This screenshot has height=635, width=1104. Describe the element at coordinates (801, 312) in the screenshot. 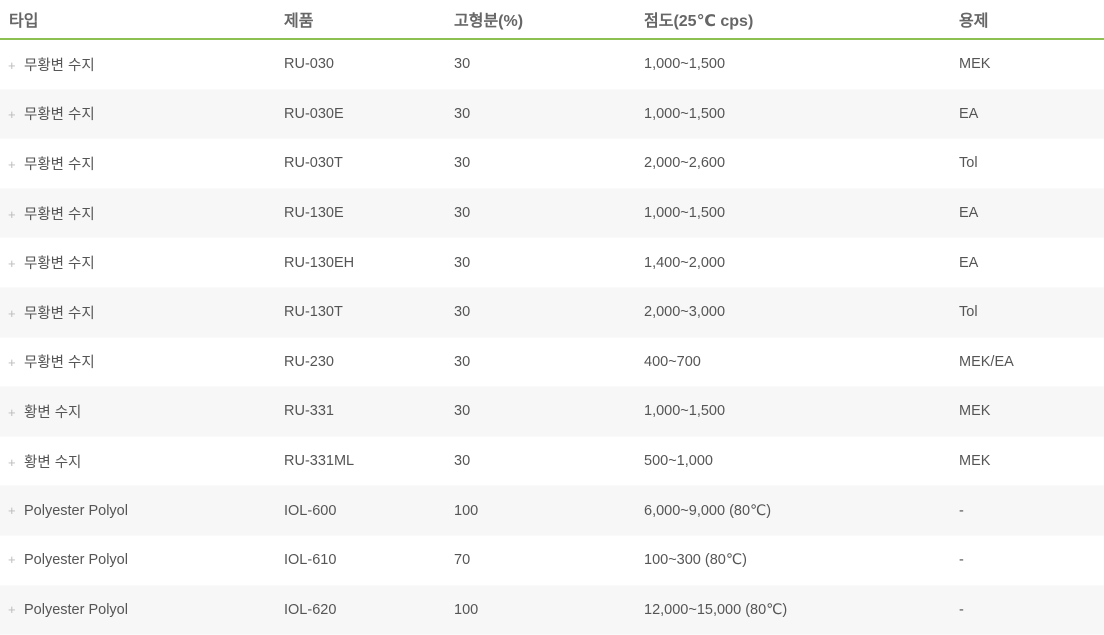

I see `cell-viscosity: 2,000~3,000` at that location.